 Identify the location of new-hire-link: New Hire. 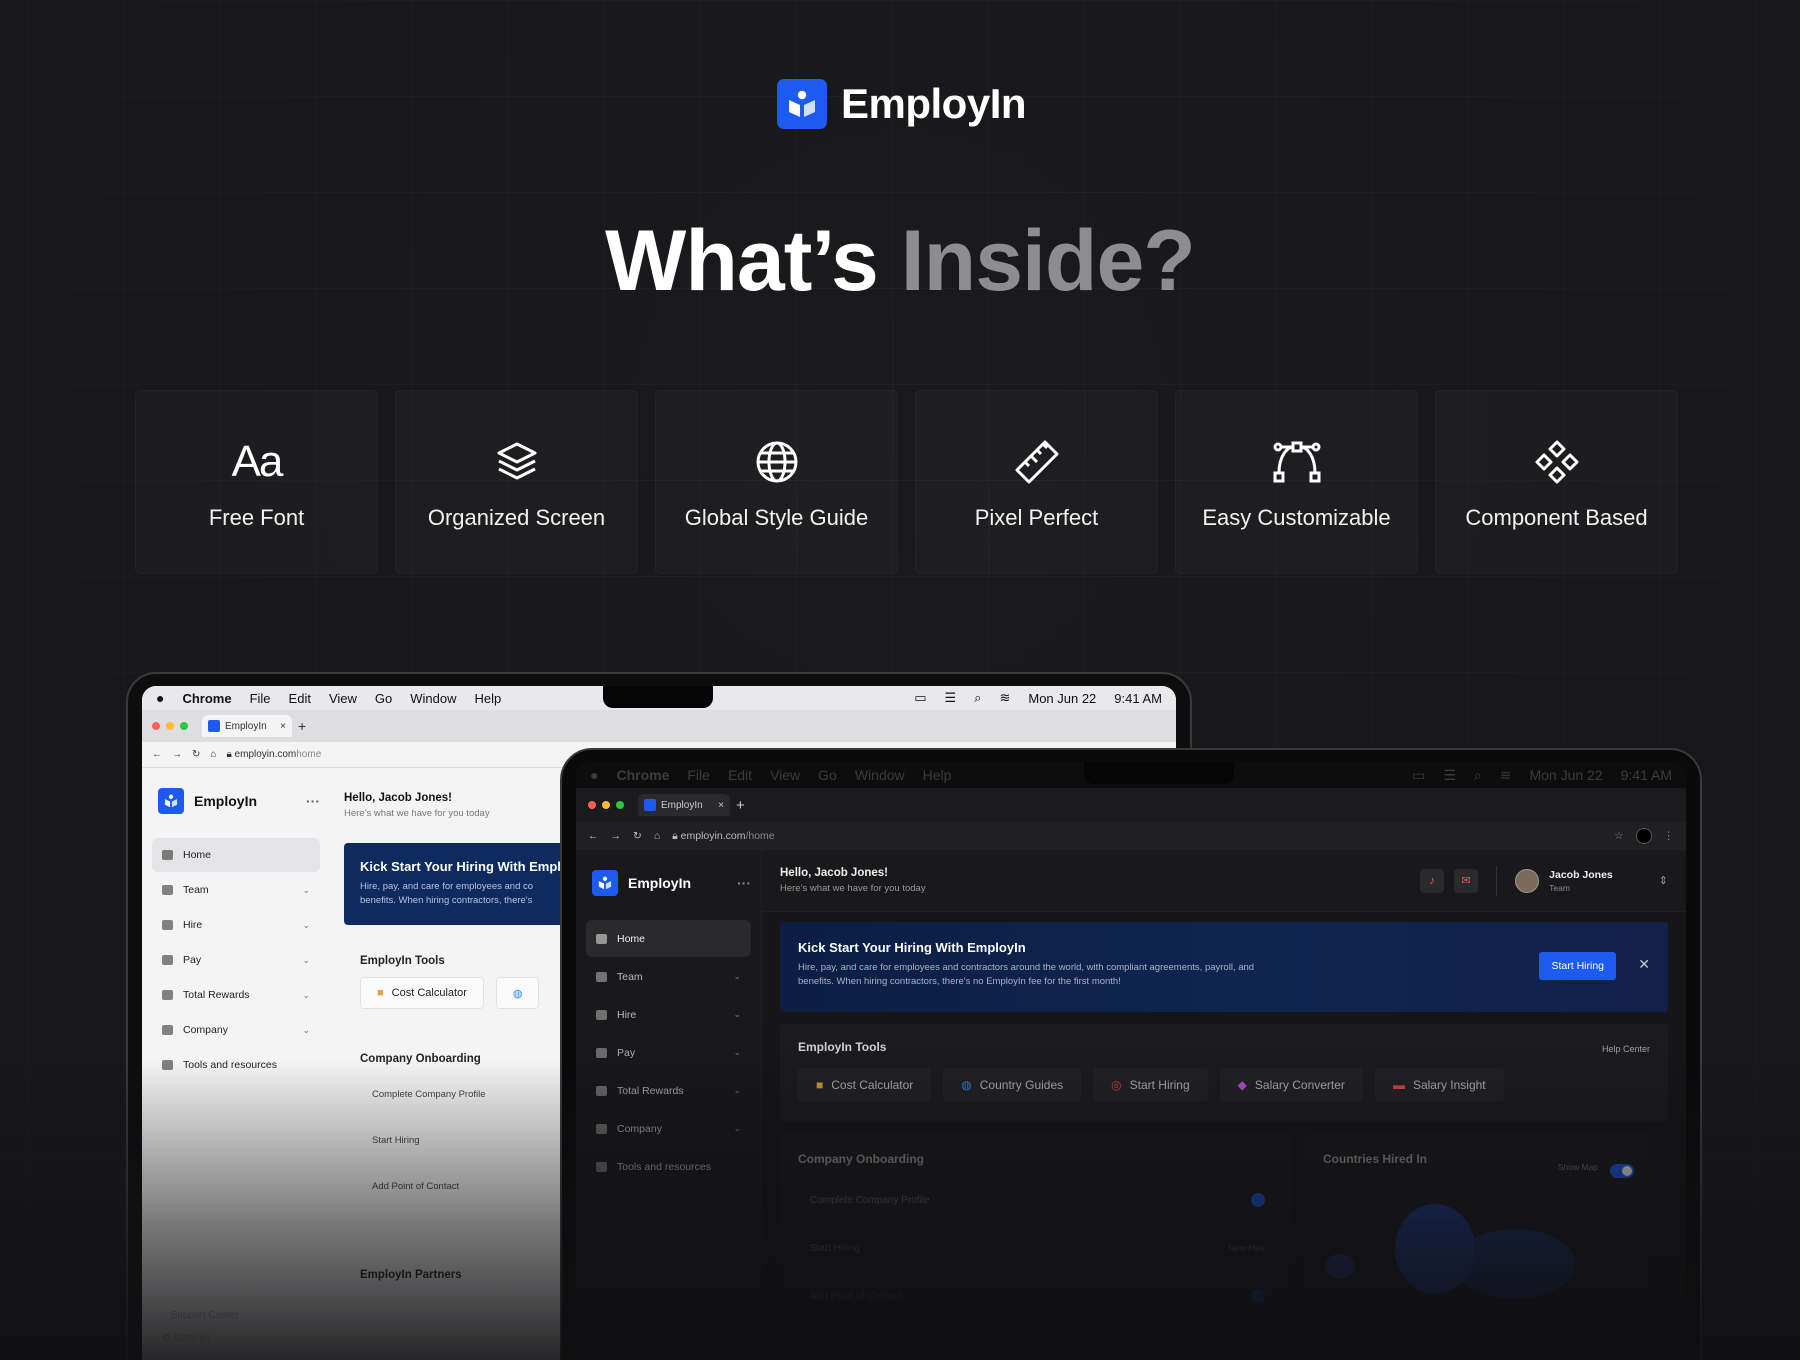
(1246, 1248).